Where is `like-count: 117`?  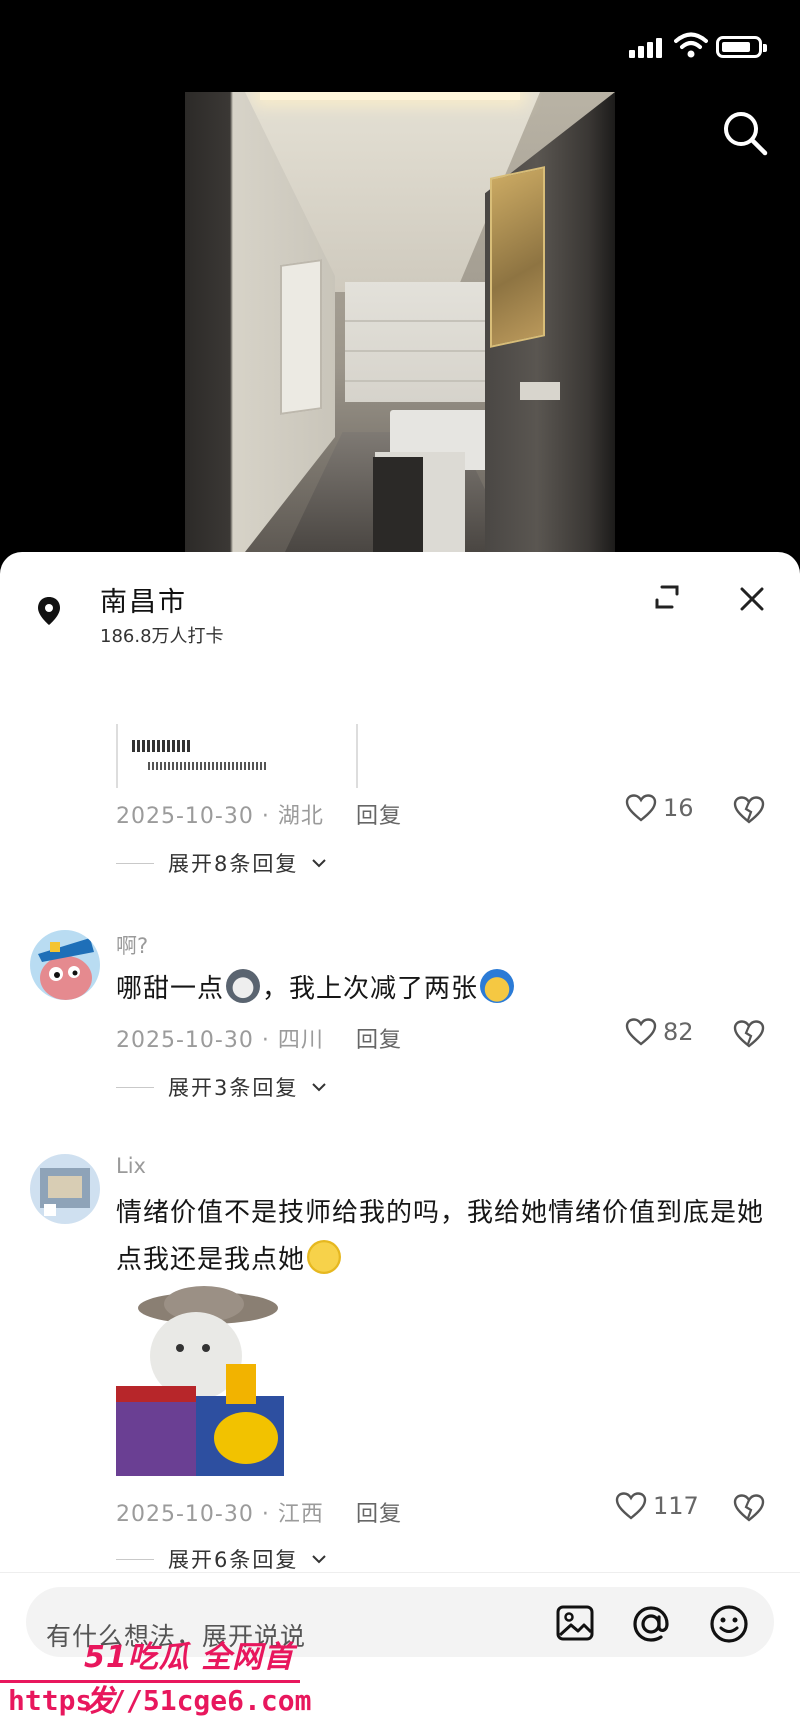
like-count: 117 is located at coordinates (676, 1506).